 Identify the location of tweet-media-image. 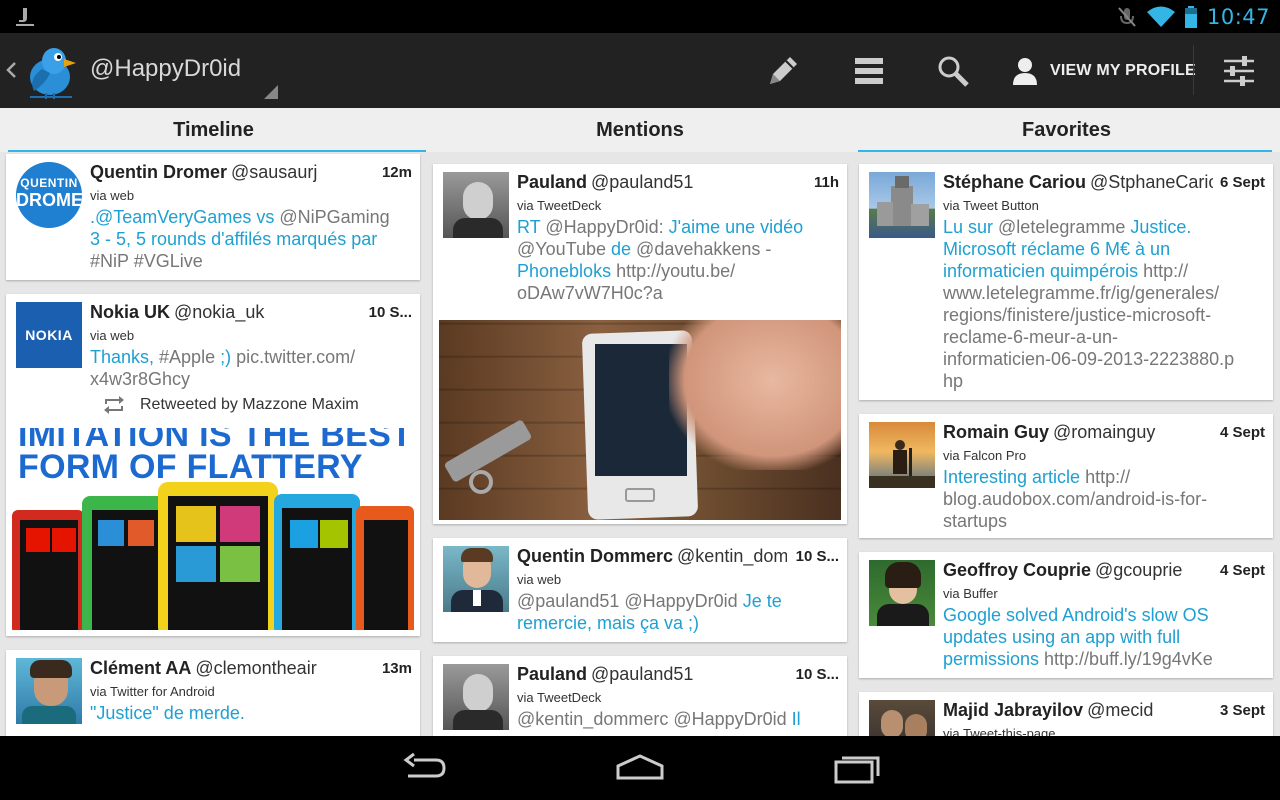
(640, 420).